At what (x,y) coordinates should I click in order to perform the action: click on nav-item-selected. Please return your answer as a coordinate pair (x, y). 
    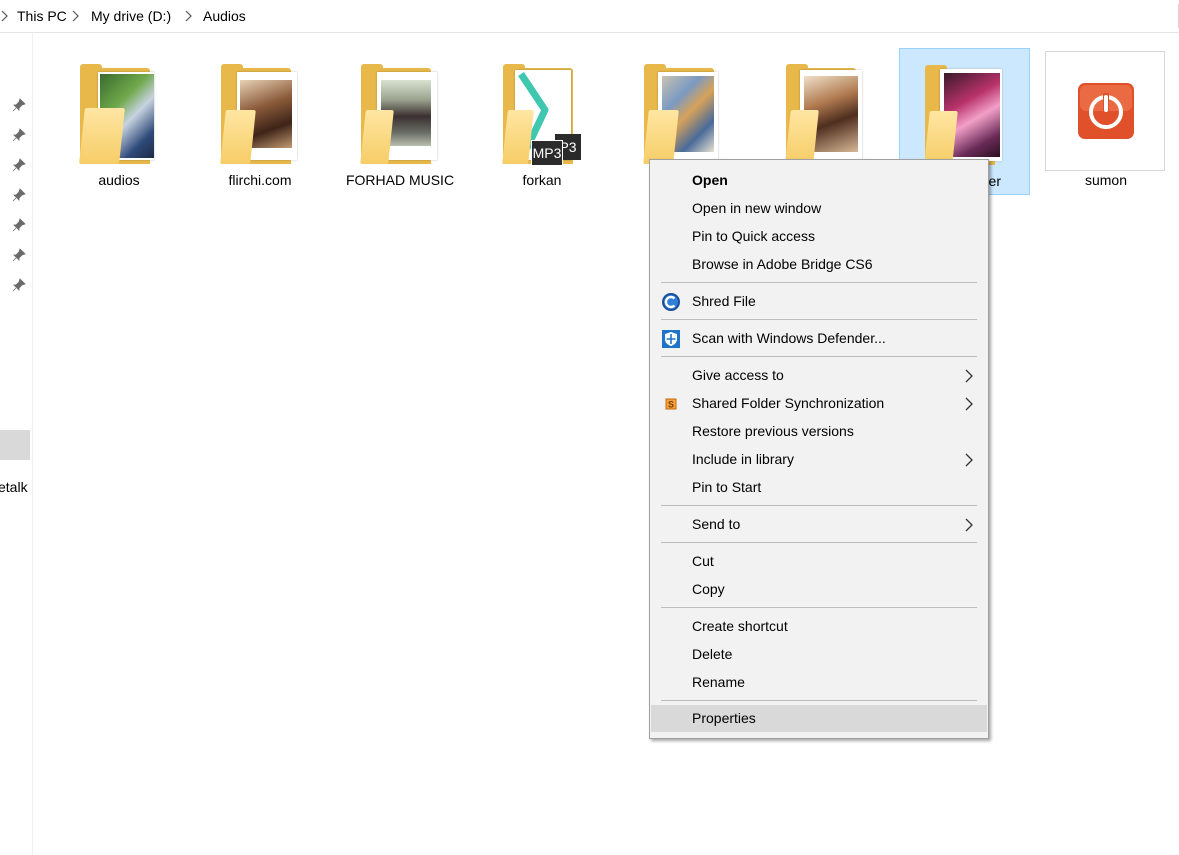
    Looking at the image, I should click on (15, 445).